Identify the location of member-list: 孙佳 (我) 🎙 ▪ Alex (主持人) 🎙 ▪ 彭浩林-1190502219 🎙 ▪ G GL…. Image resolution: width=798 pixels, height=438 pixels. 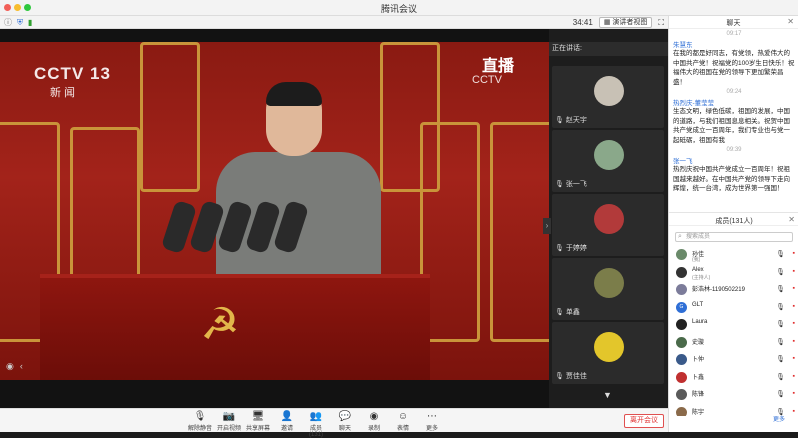
(733, 331).